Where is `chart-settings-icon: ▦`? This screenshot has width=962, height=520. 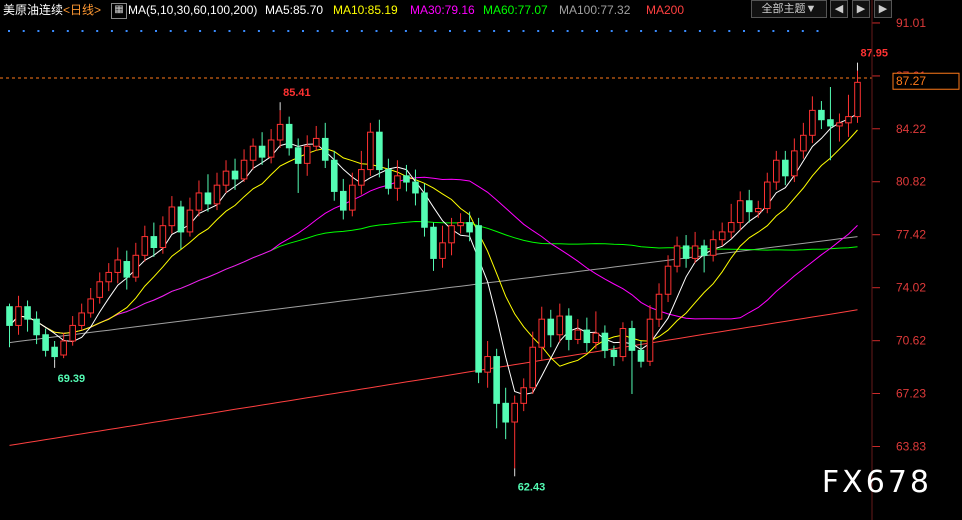
chart-settings-icon: ▦ is located at coordinates (119, 11).